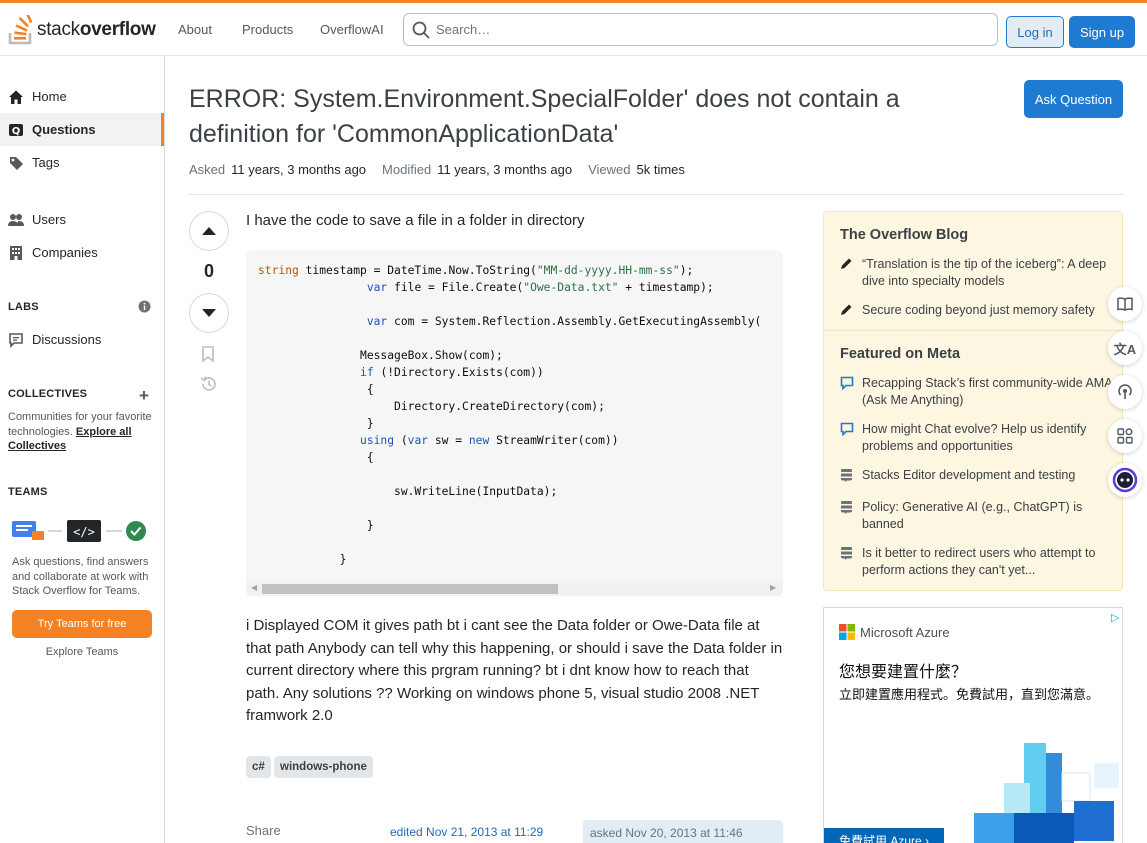  I want to click on teams-heading: TEAMS, so click(28, 492).